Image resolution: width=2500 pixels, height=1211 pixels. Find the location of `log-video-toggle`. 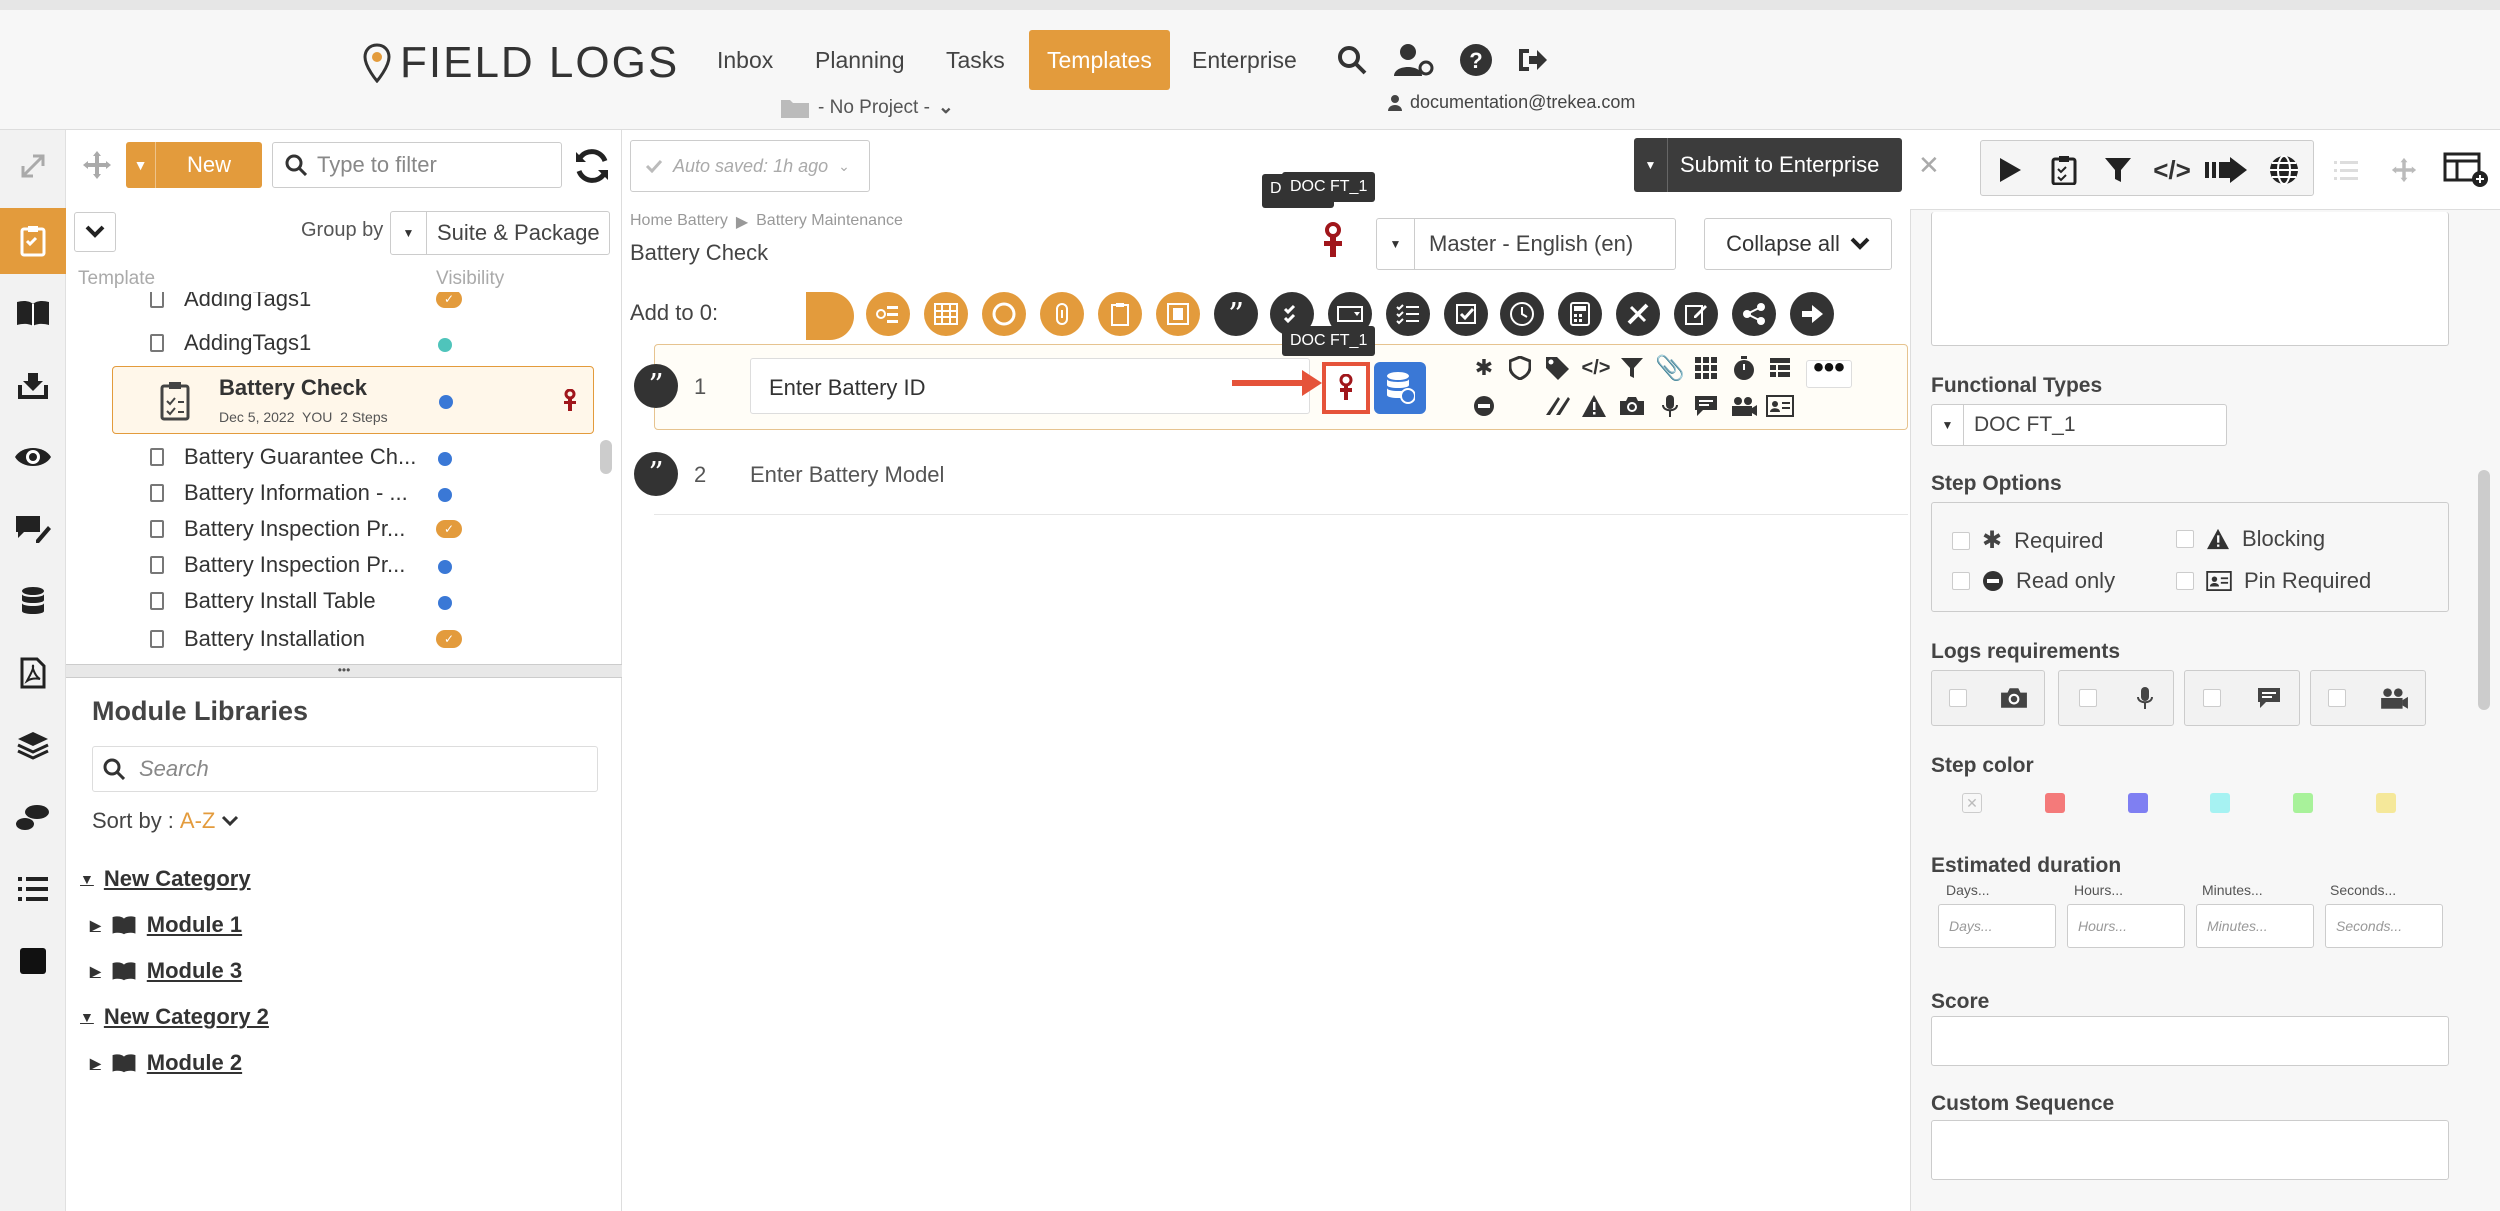

log-video-toggle is located at coordinates (2368, 698).